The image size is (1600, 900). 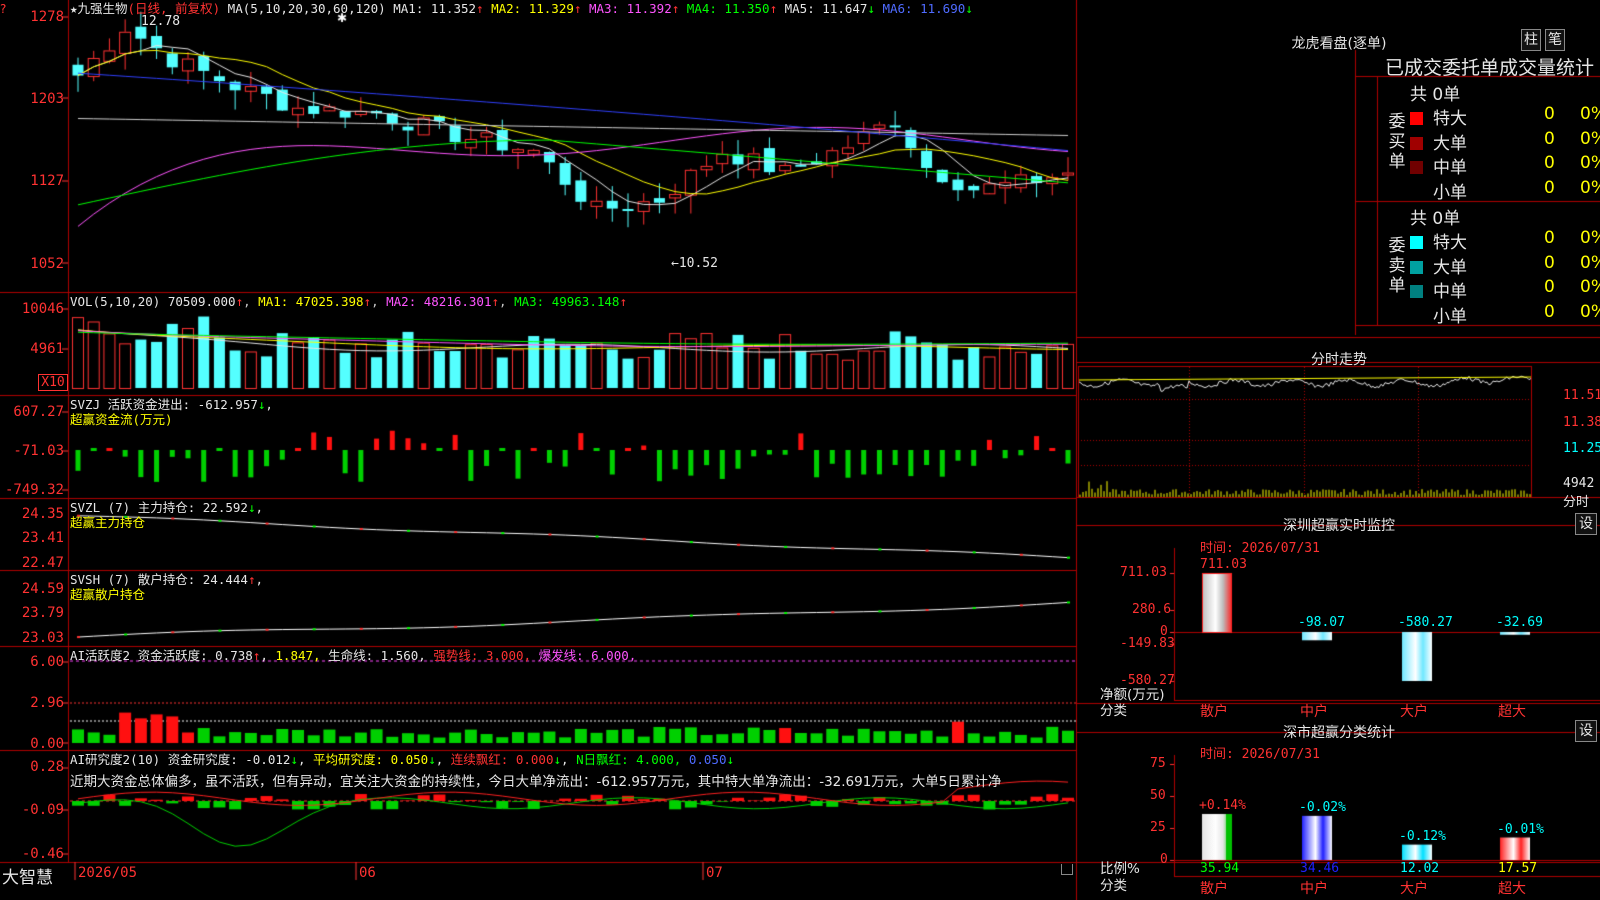 What do you see at coordinates (42, 538) in the screenshot?
I see `svzl-tick: 23.41` at bounding box center [42, 538].